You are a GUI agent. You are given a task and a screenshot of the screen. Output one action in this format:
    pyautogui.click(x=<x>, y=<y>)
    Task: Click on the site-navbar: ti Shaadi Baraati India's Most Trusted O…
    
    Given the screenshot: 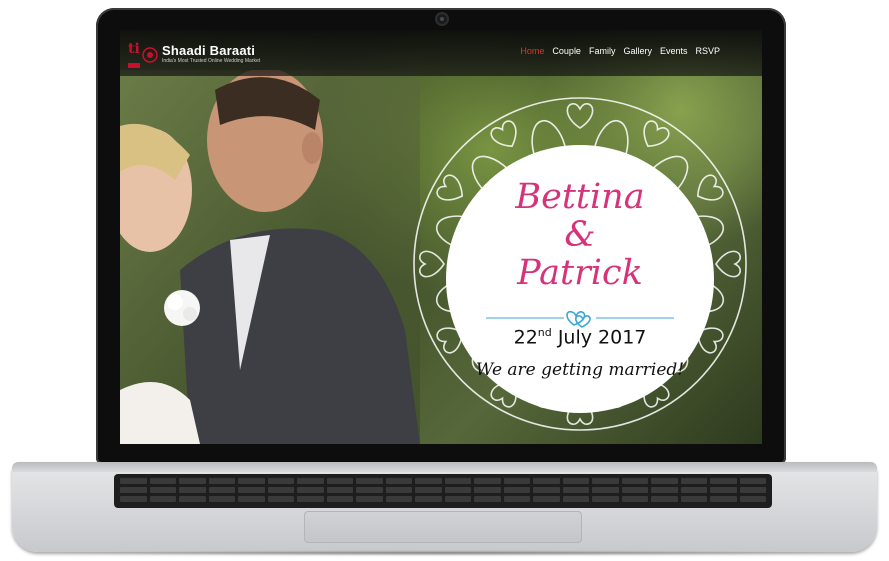 What is the action you would take?
    pyautogui.click(x=441, y=53)
    